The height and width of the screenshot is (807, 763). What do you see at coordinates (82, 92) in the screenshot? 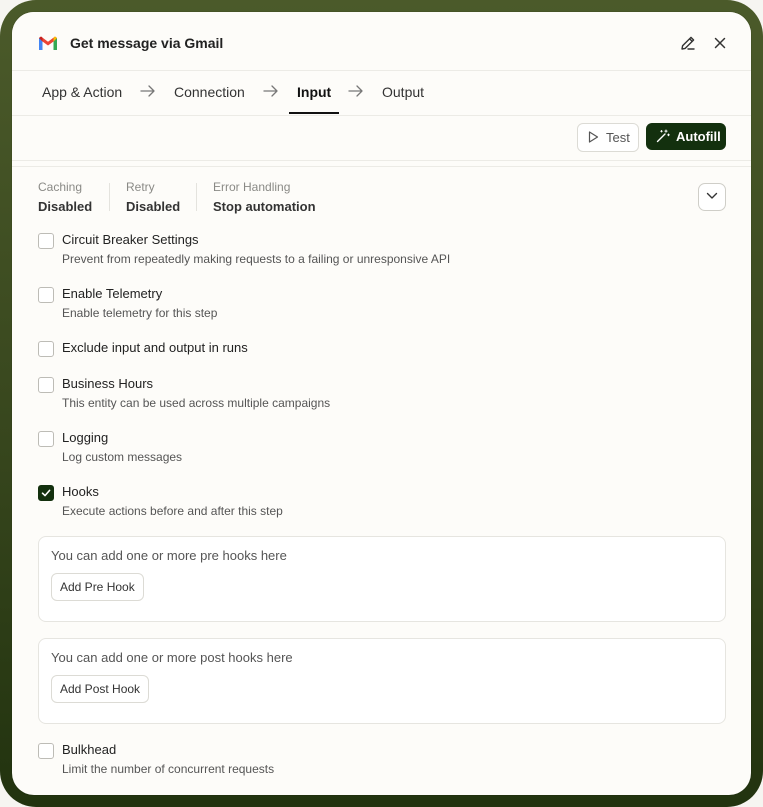
I see `step-app-action: App & Action` at bounding box center [82, 92].